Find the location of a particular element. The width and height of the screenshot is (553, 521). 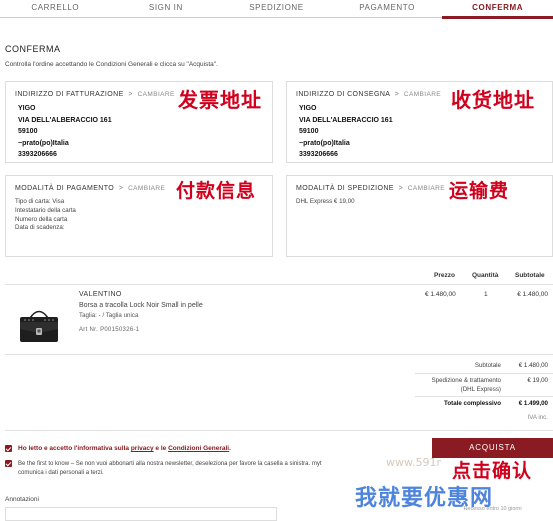

billing-heading: INDIRIZZO DI FATTURAZIONE is located at coordinates (69, 94).